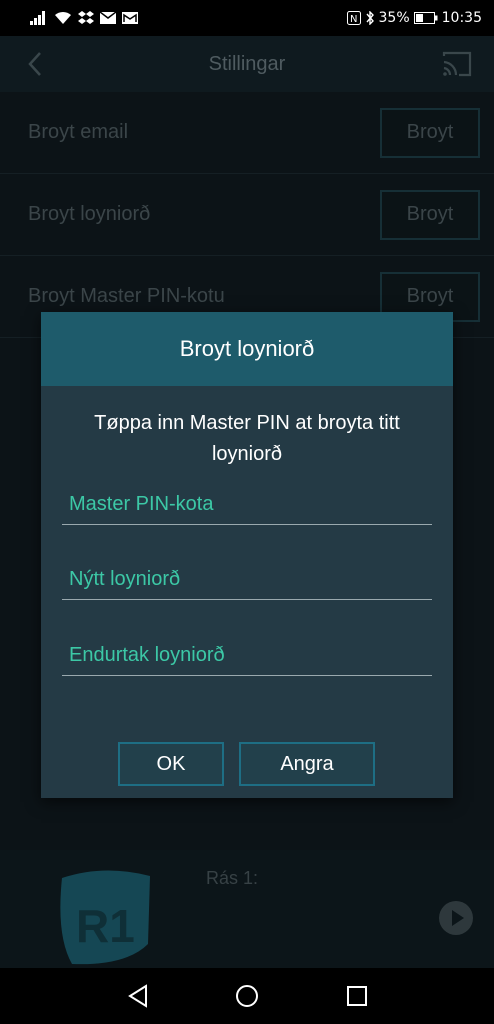 This screenshot has height=1024, width=494. I want to click on repeat-password-field, so click(247, 656).